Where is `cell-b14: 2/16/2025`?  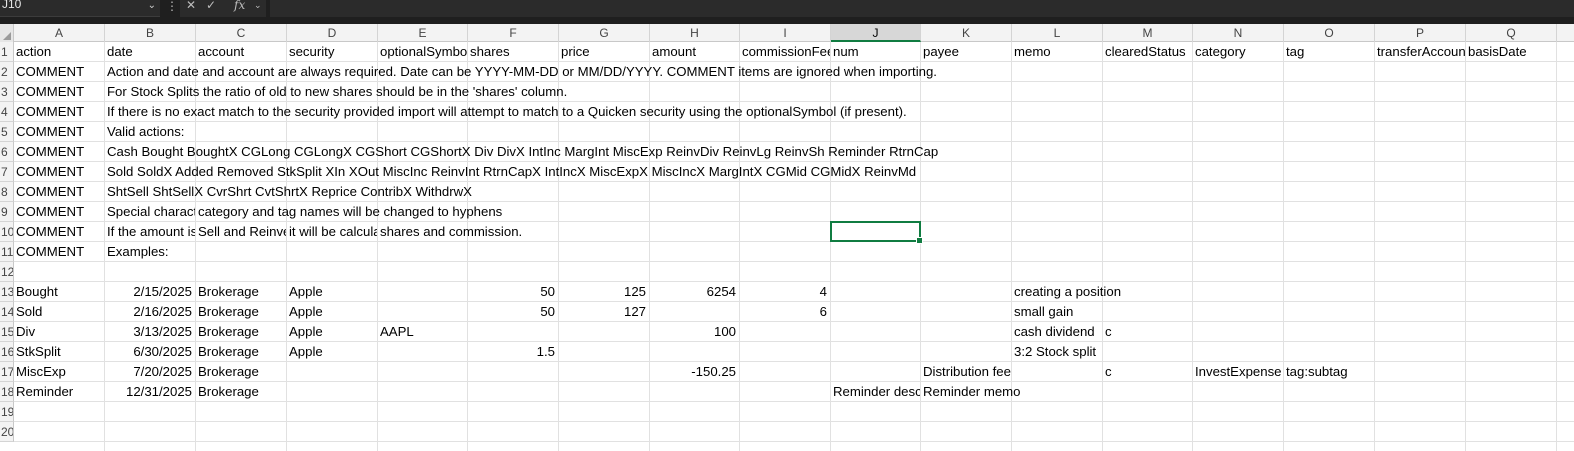 cell-b14: 2/16/2025 is located at coordinates (150, 311).